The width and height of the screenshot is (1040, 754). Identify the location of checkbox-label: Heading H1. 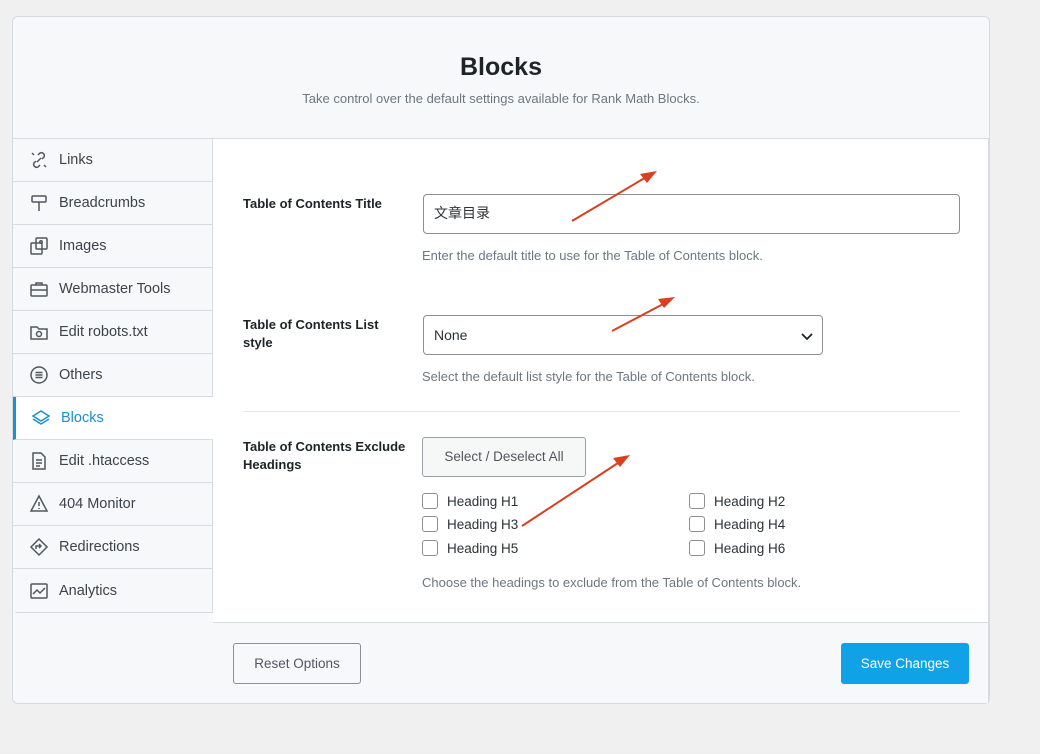
(483, 501).